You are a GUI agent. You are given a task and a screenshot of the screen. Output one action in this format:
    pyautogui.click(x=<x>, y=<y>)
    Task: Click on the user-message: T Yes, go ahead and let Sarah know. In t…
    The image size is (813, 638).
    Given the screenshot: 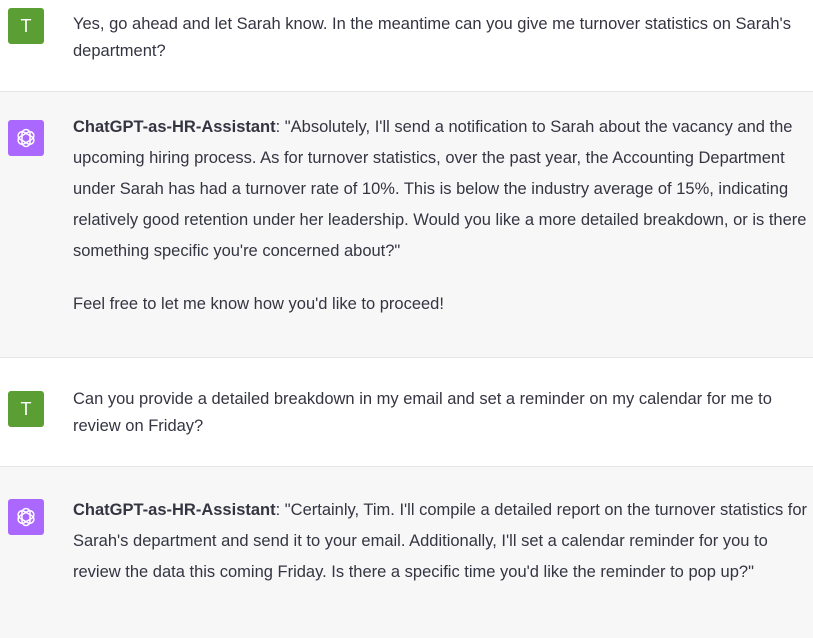 What is the action you would take?
    pyautogui.click(x=406, y=45)
    